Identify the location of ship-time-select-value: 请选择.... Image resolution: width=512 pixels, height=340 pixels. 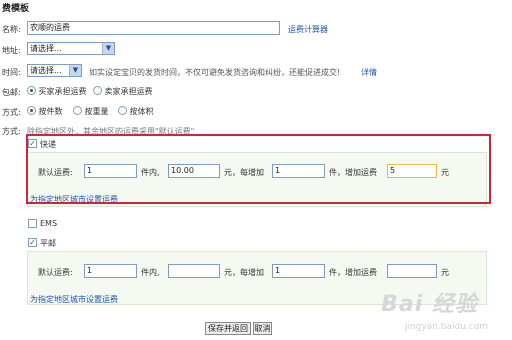
(46, 70).